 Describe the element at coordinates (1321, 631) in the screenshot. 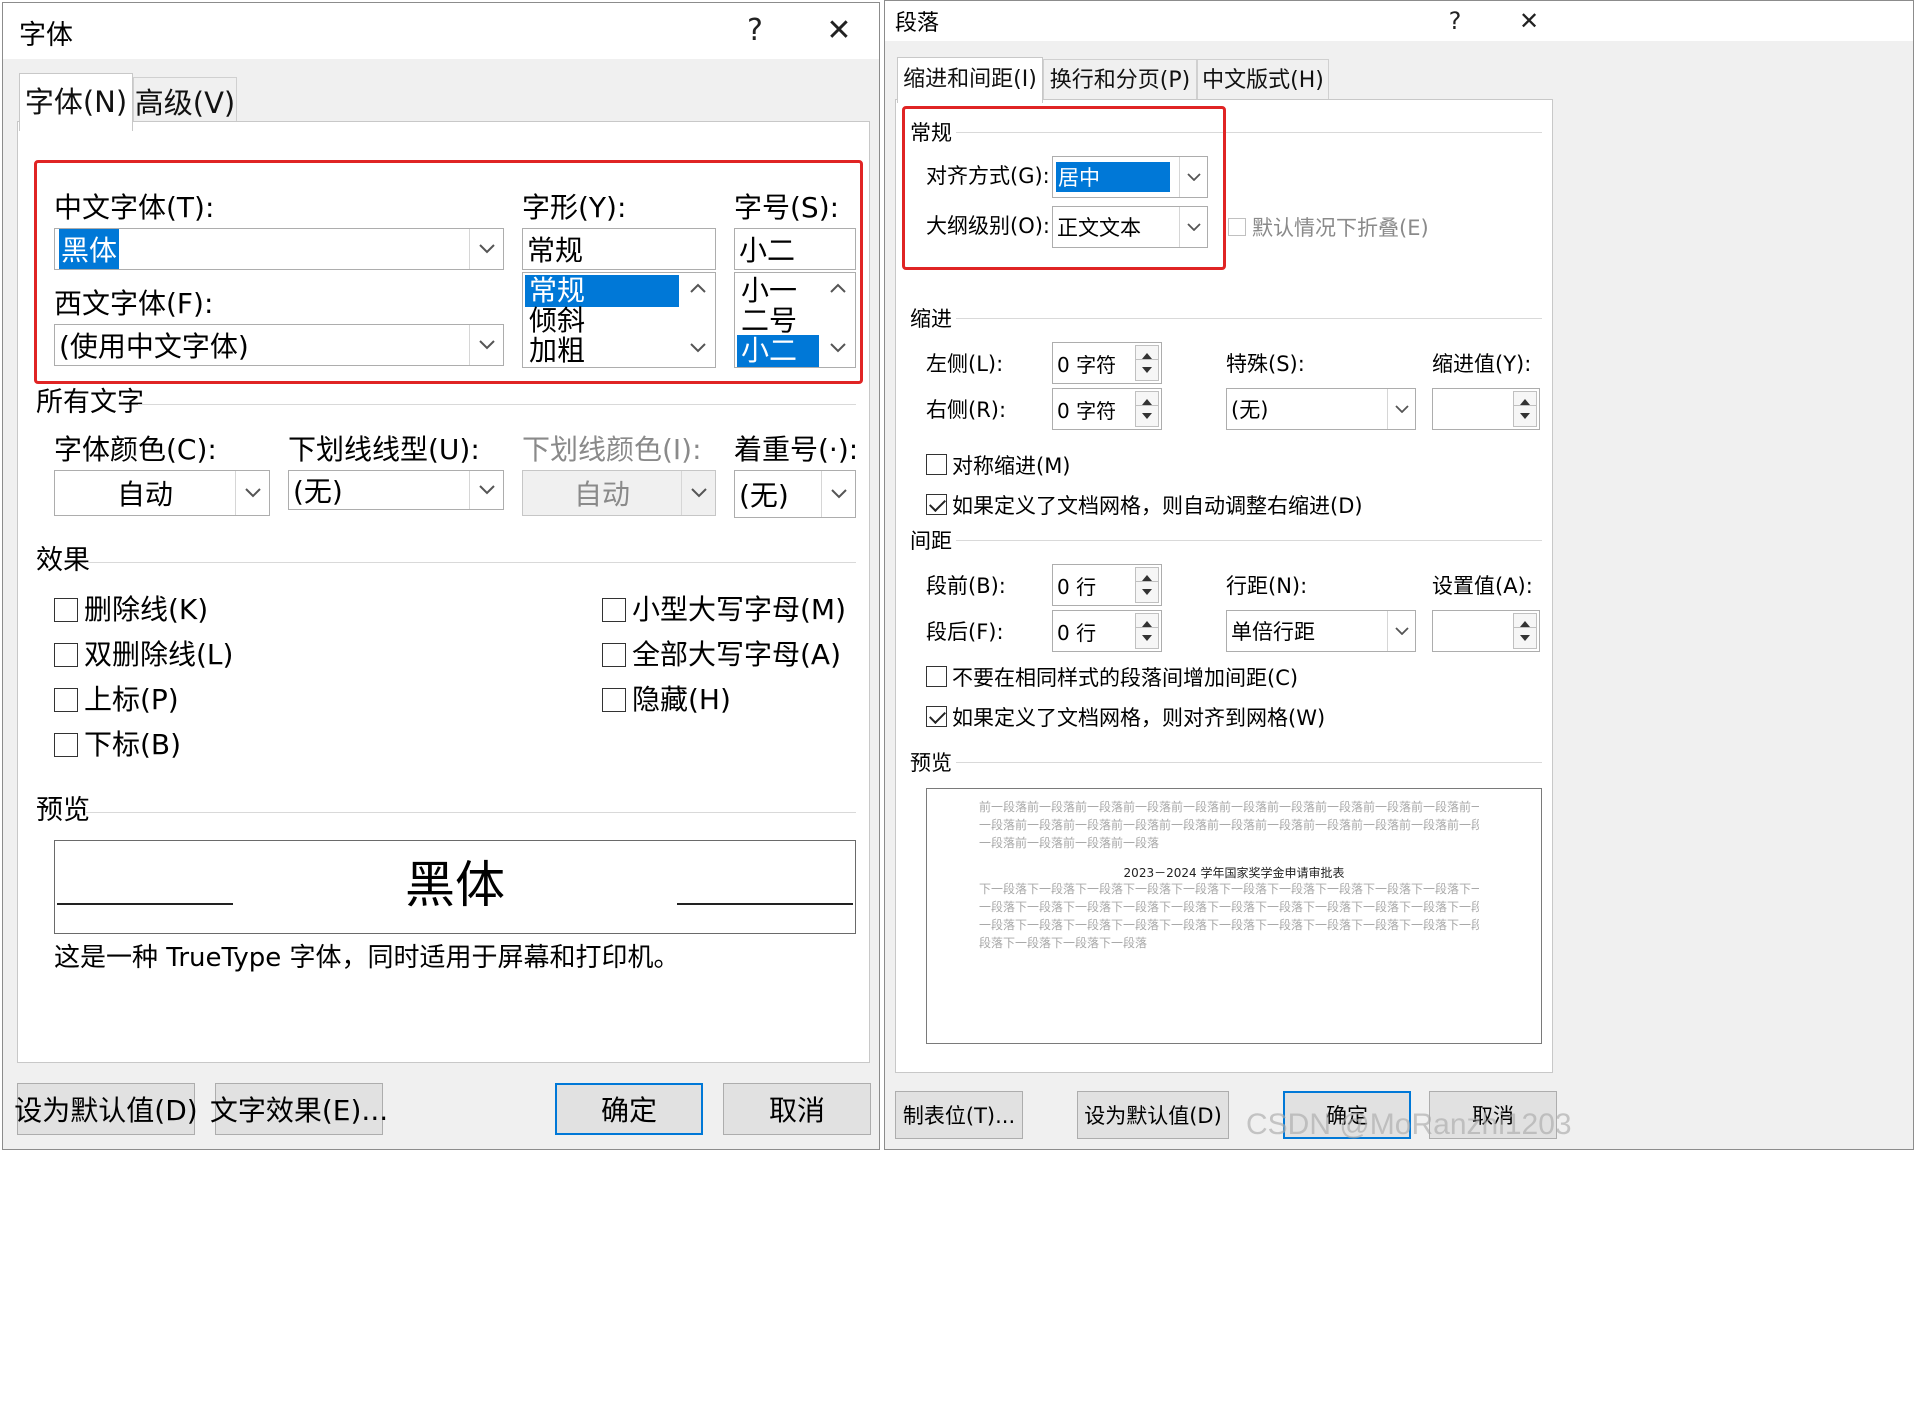

I see `line-spacing-combo: 单倍行距` at that location.